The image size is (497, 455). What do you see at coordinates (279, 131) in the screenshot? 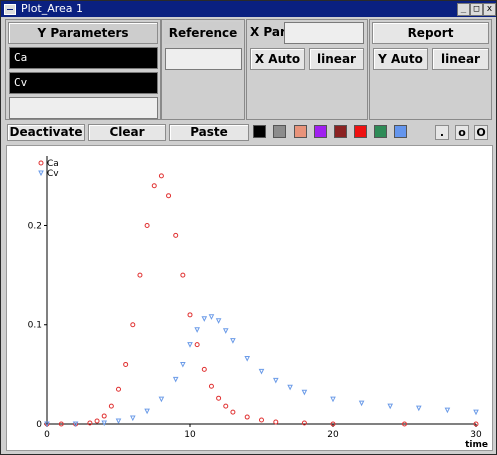
I see `color-swatch-gray` at bounding box center [279, 131].